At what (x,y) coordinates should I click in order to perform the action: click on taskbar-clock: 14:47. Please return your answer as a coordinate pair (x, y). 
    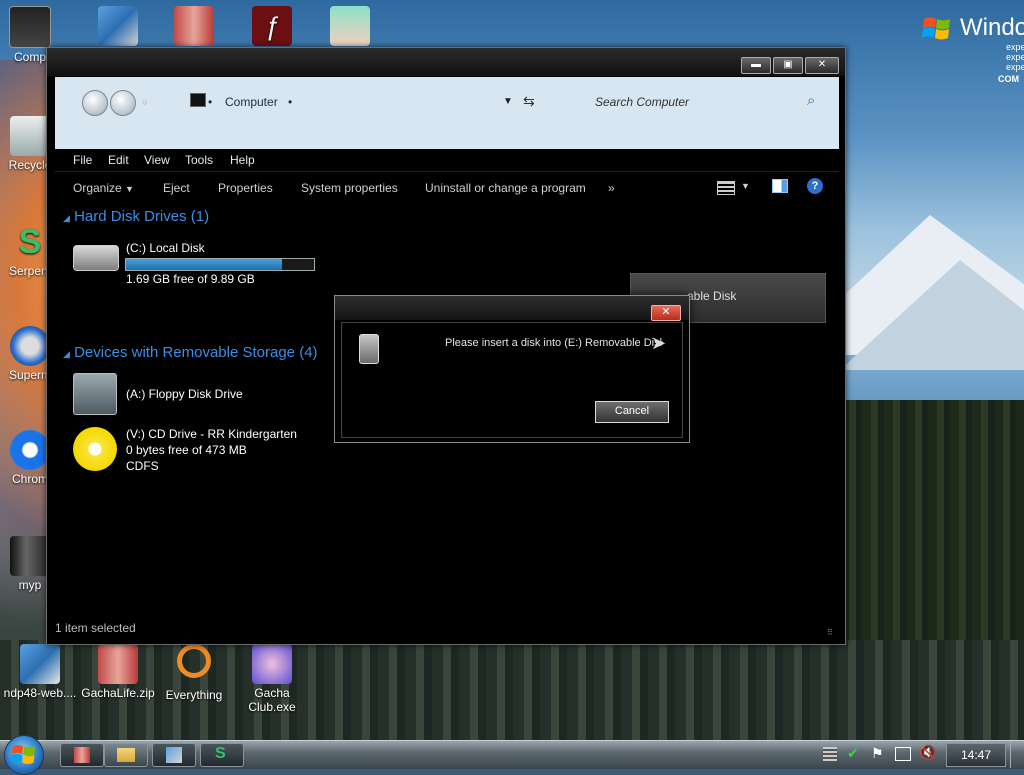
    Looking at the image, I should click on (976, 755).